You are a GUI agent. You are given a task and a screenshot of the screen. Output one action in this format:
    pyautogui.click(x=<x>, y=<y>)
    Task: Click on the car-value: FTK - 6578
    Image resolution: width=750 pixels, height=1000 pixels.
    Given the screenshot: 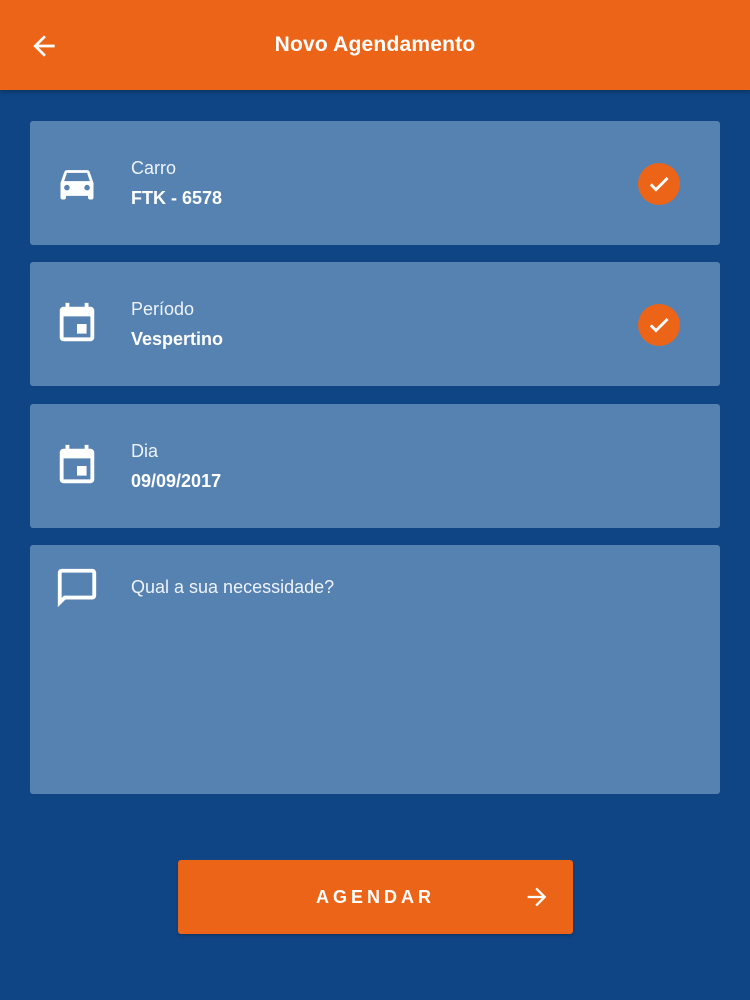 What is the action you would take?
    pyautogui.click(x=177, y=198)
    